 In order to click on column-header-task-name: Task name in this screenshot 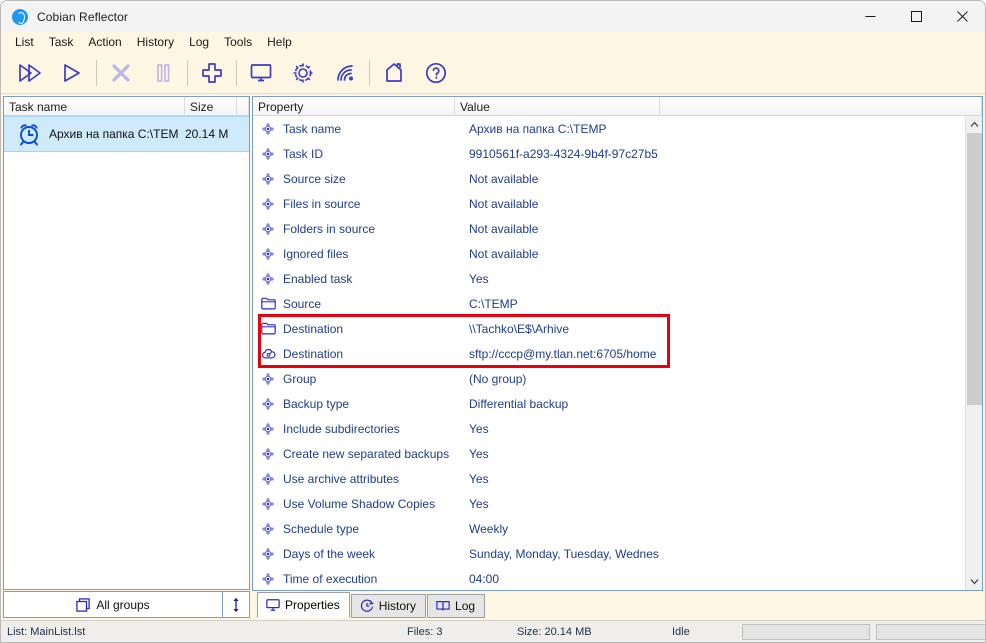, I will do `click(94, 106)`.